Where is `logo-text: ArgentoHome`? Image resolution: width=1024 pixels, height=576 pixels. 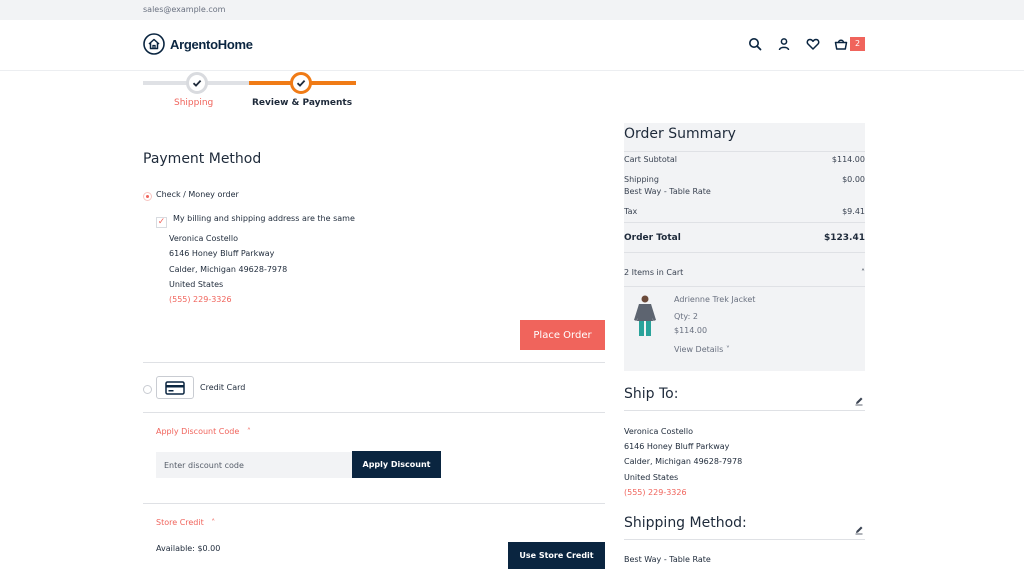
logo-text: ArgentoHome is located at coordinates (211, 44).